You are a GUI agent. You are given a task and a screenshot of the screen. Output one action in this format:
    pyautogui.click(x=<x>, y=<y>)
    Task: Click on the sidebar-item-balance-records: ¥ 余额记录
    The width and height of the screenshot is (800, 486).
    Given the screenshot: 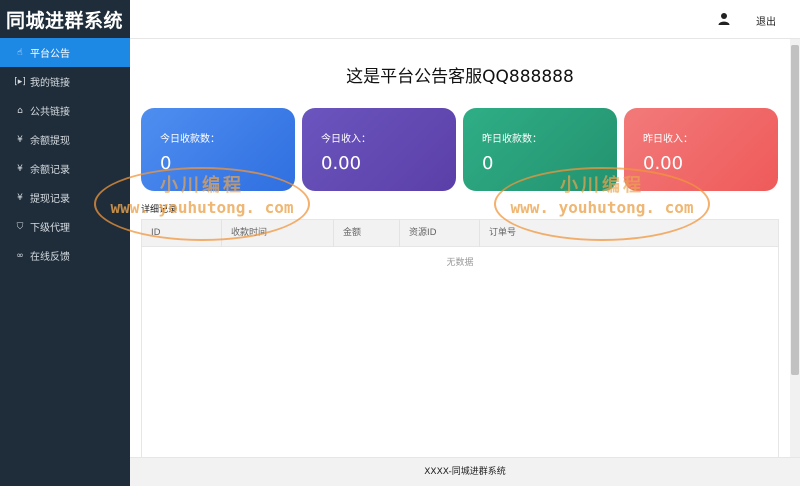 What is the action you would take?
    pyautogui.click(x=65, y=168)
    